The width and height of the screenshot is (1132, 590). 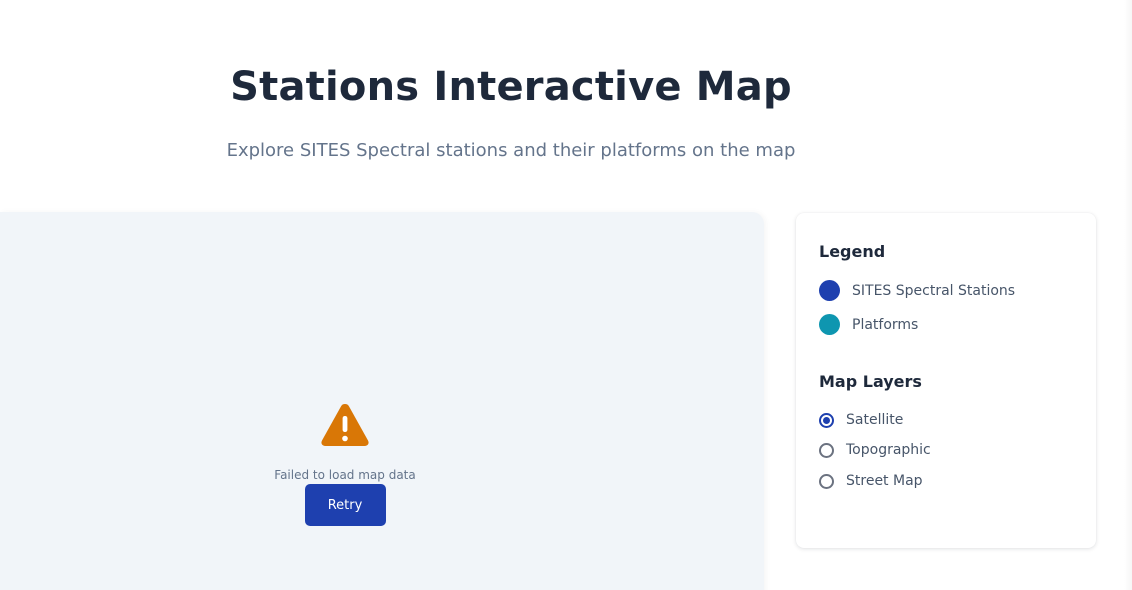 I want to click on radio-street-map, so click(x=826, y=481).